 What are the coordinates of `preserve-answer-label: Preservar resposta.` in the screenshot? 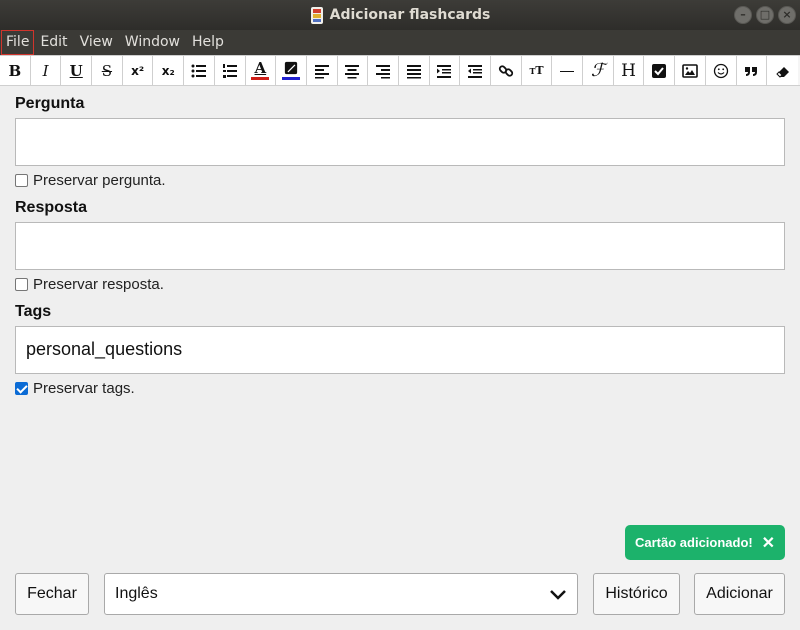 It's located at (98, 284).